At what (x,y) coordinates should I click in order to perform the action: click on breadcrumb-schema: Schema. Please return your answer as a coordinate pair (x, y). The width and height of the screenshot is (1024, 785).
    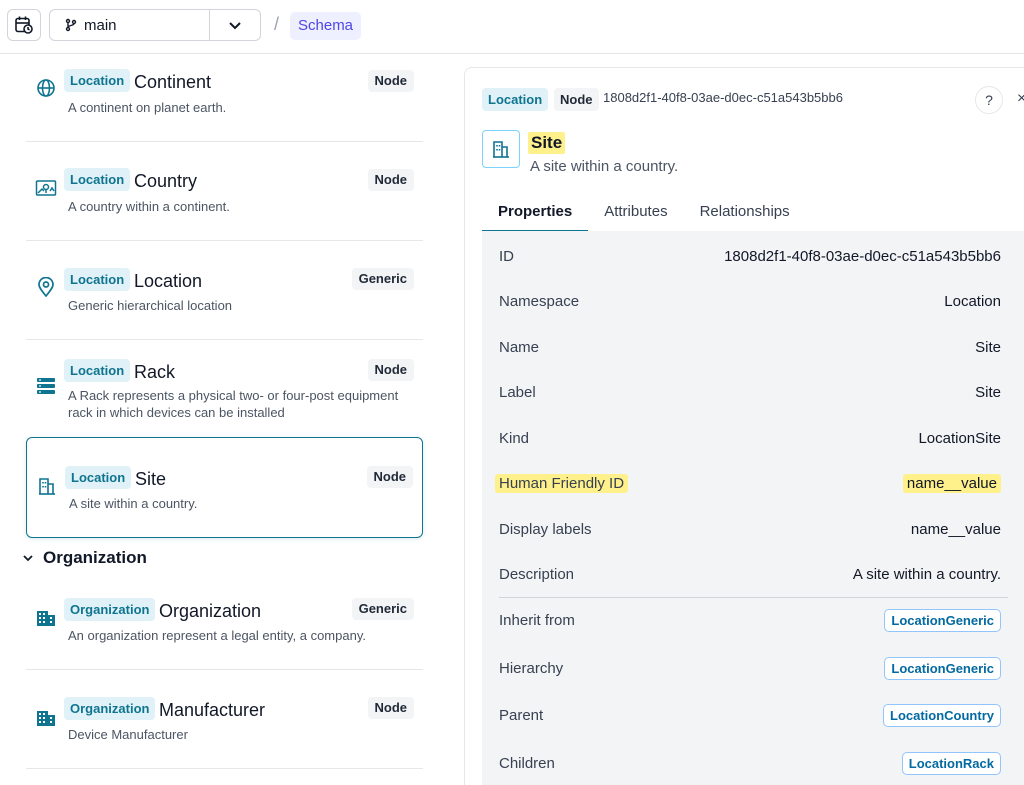
    Looking at the image, I should click on (326, 26).